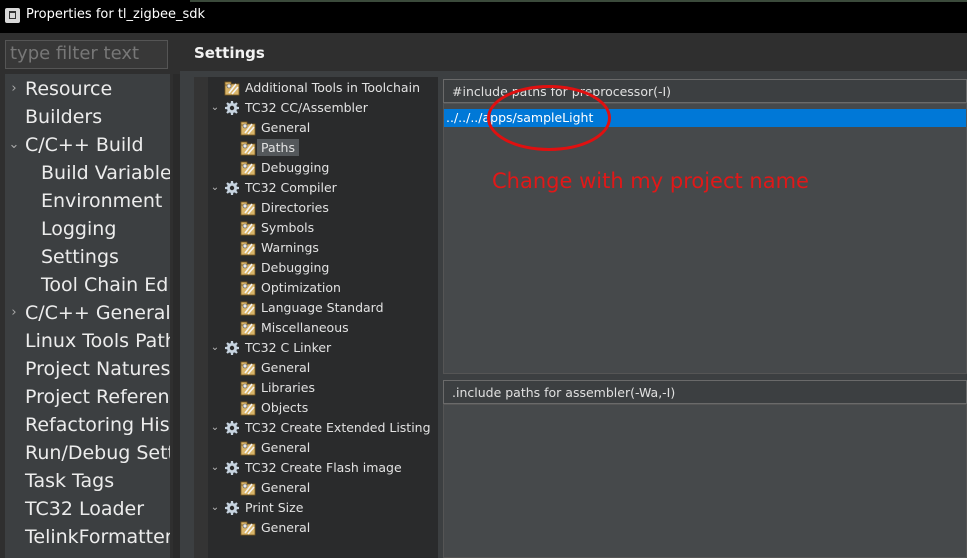 The image size is (967, 558). I want to click on option-item: Warnings, so click(290, 248).